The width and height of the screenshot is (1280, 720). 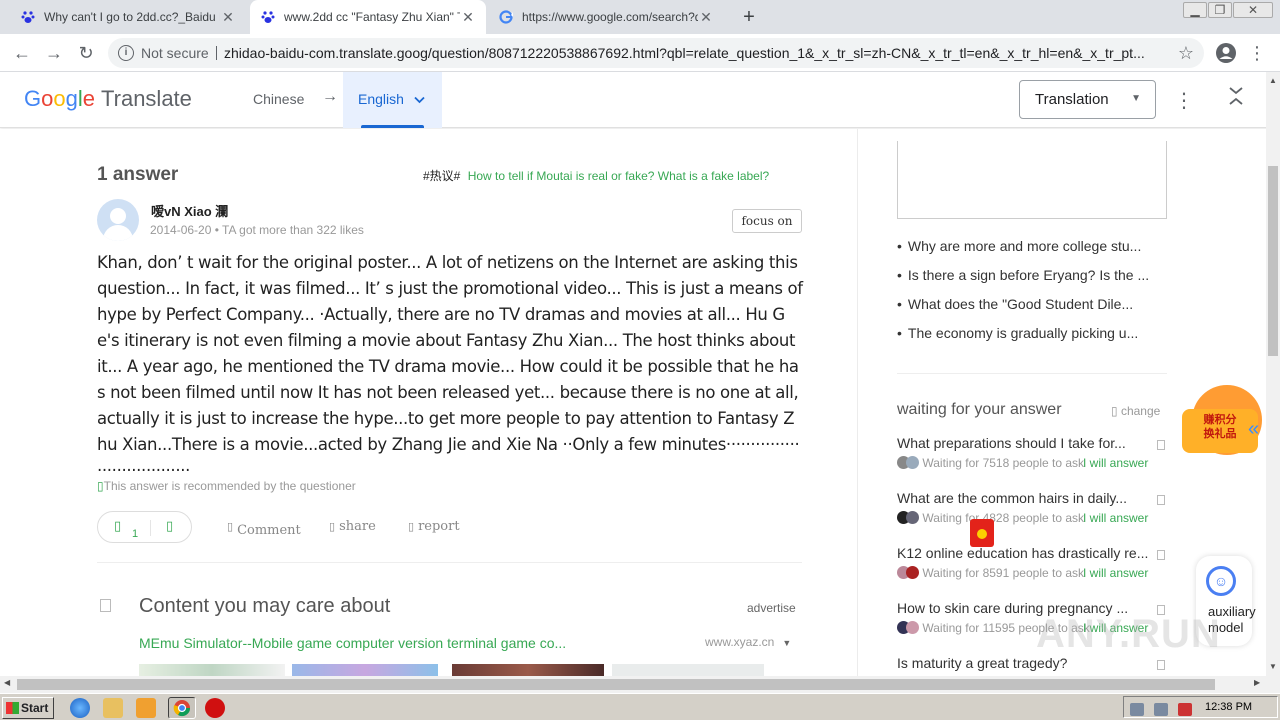 I want to click on author-meta: 2014-06-20 • TA got more than 322 likes, so click(x=257, y=230).